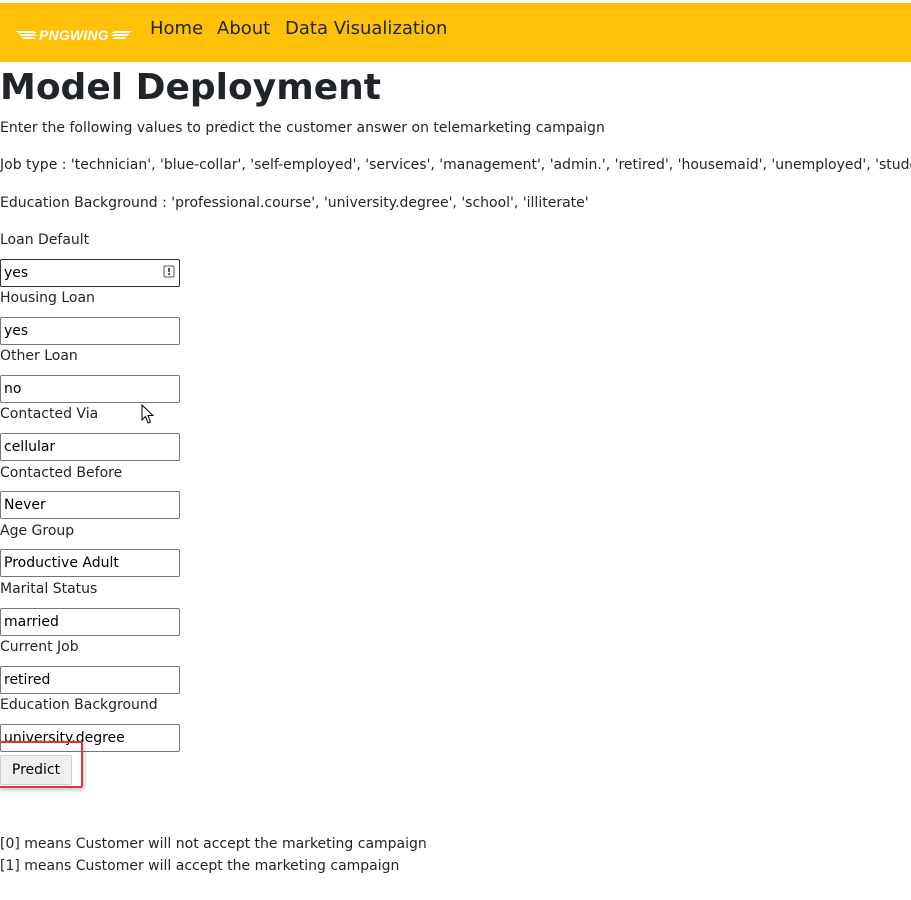 The height and width of the screenshot is (900, 911). What do you see at coordinates (455, 32) in the screenshot?
I see `navbar: PNGWING Home About Data Visualization` at bounding box center [455, 32].